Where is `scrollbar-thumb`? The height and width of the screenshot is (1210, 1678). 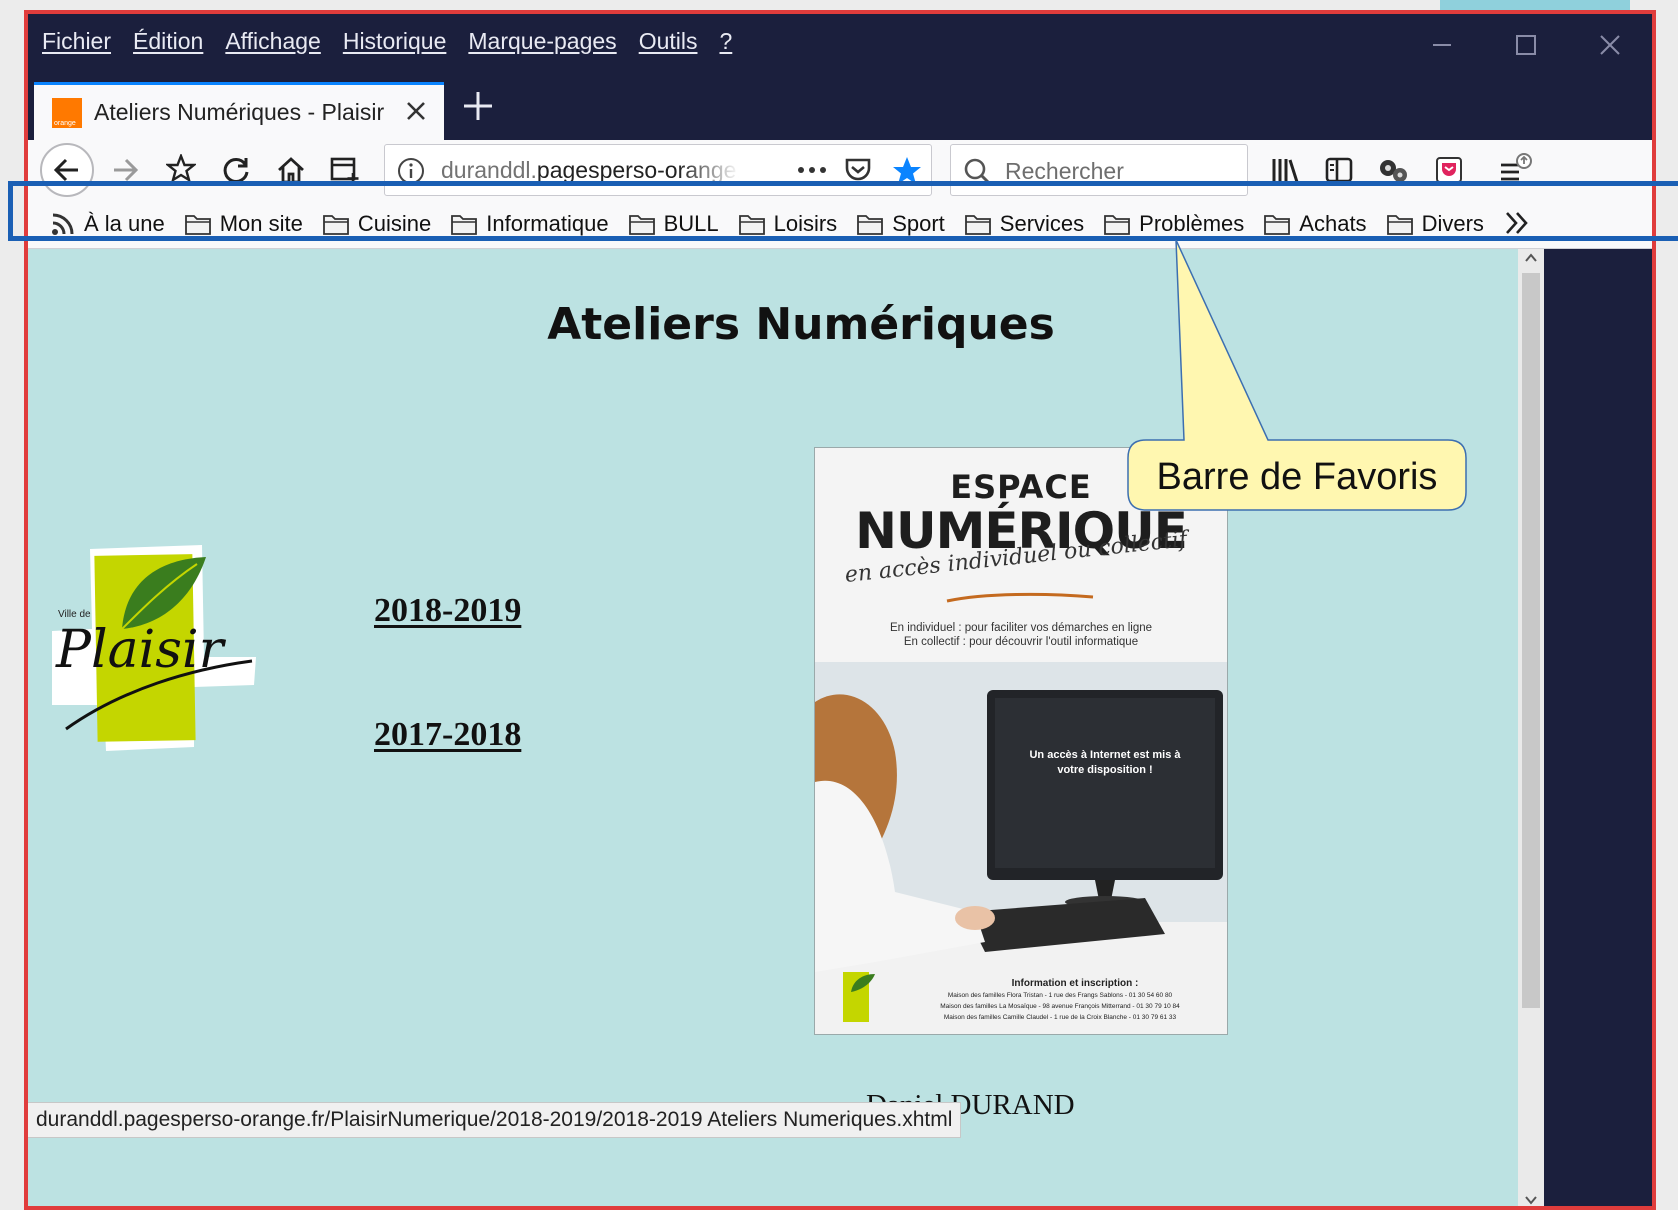 scrollbar-thumb is located at coordinates (1531, 640).